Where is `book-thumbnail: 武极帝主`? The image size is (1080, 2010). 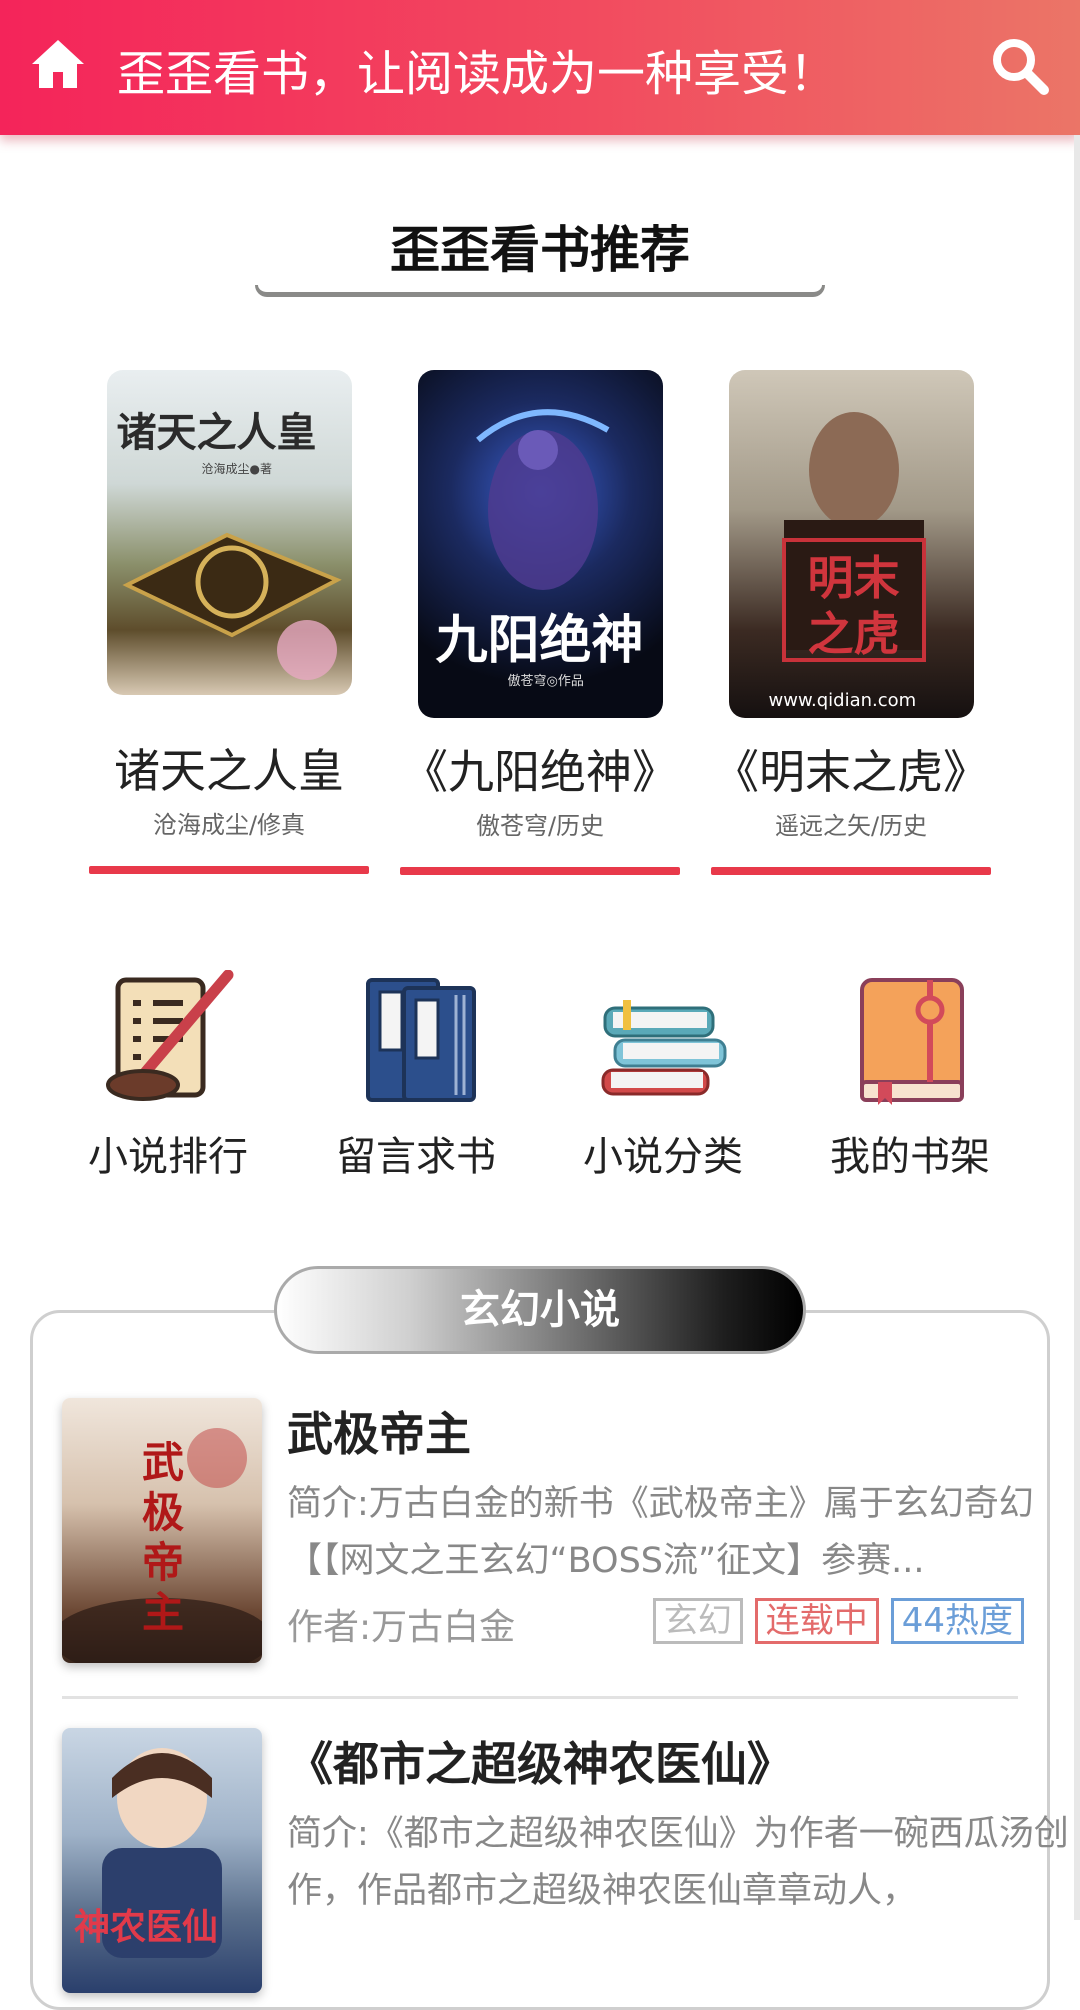 book-thumbnail: 武极帝主 is located at coordinates (162, 1530).